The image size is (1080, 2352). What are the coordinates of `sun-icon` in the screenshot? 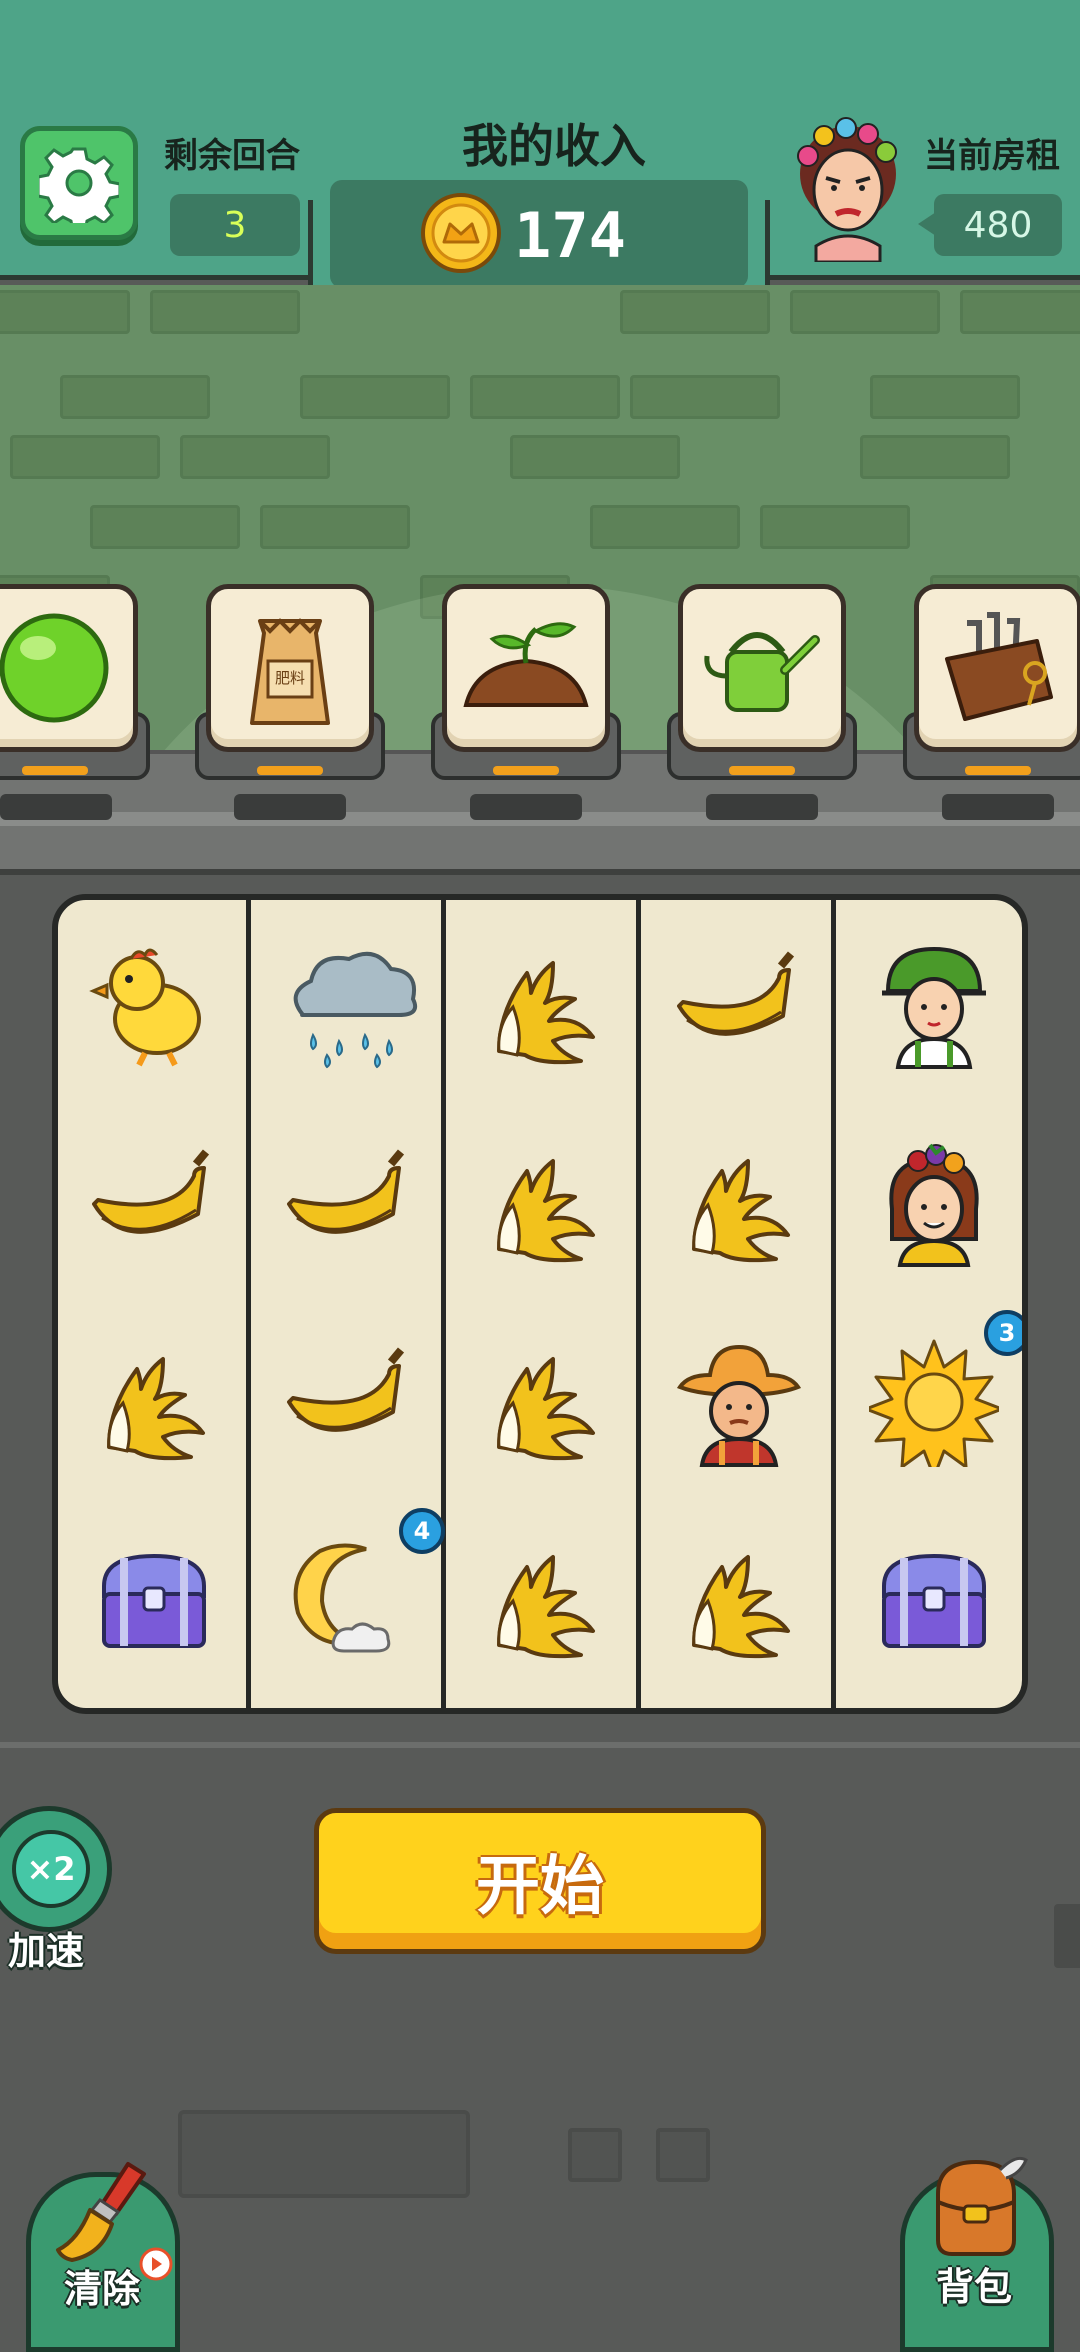 It's located at (934, 1403).